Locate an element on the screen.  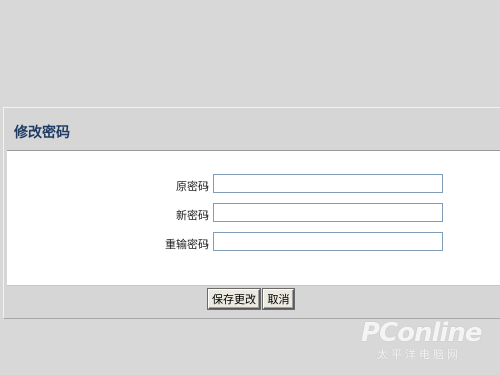
new-password-input is located at coordinates (328, 212).